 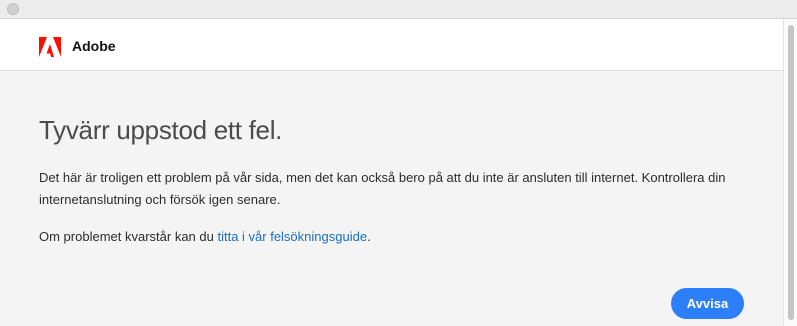 I want to click on close-window-button, so click(x=13, y=9).